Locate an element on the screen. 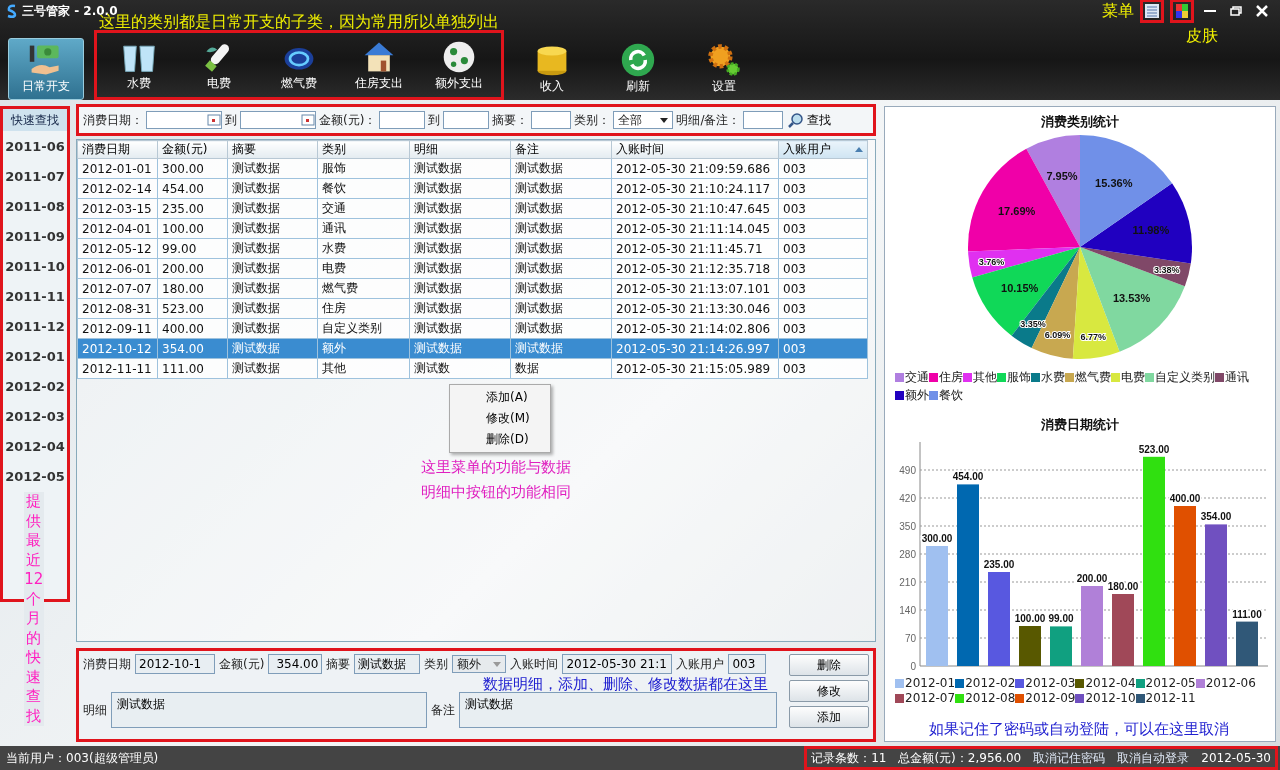  summary-field: 测试数据 is located at coordinates (387, 664).